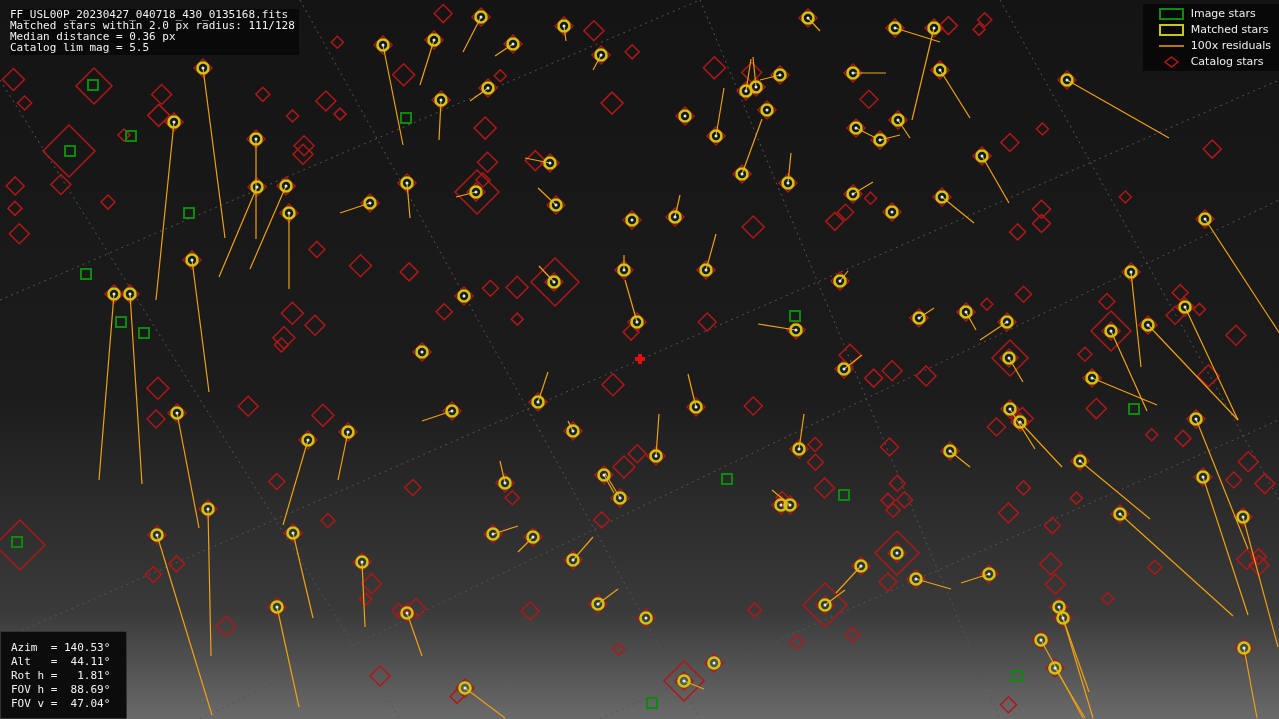  What do you see at coordinates (80, 47) in the screenshot?
I see `info-text: Catalog lim mag = 5.5` at bounding box center [80, 47].